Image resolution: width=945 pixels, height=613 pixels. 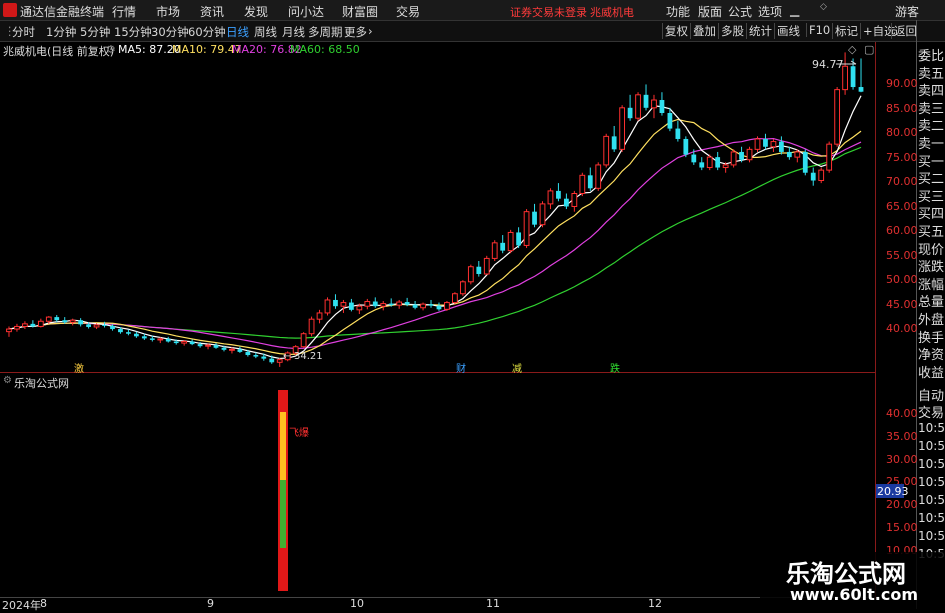 What do you see at coordinates (548, 12) in the screenshot?
I see `trade-login-warning: 证券交易未登录` at bounding box center [548, 12].